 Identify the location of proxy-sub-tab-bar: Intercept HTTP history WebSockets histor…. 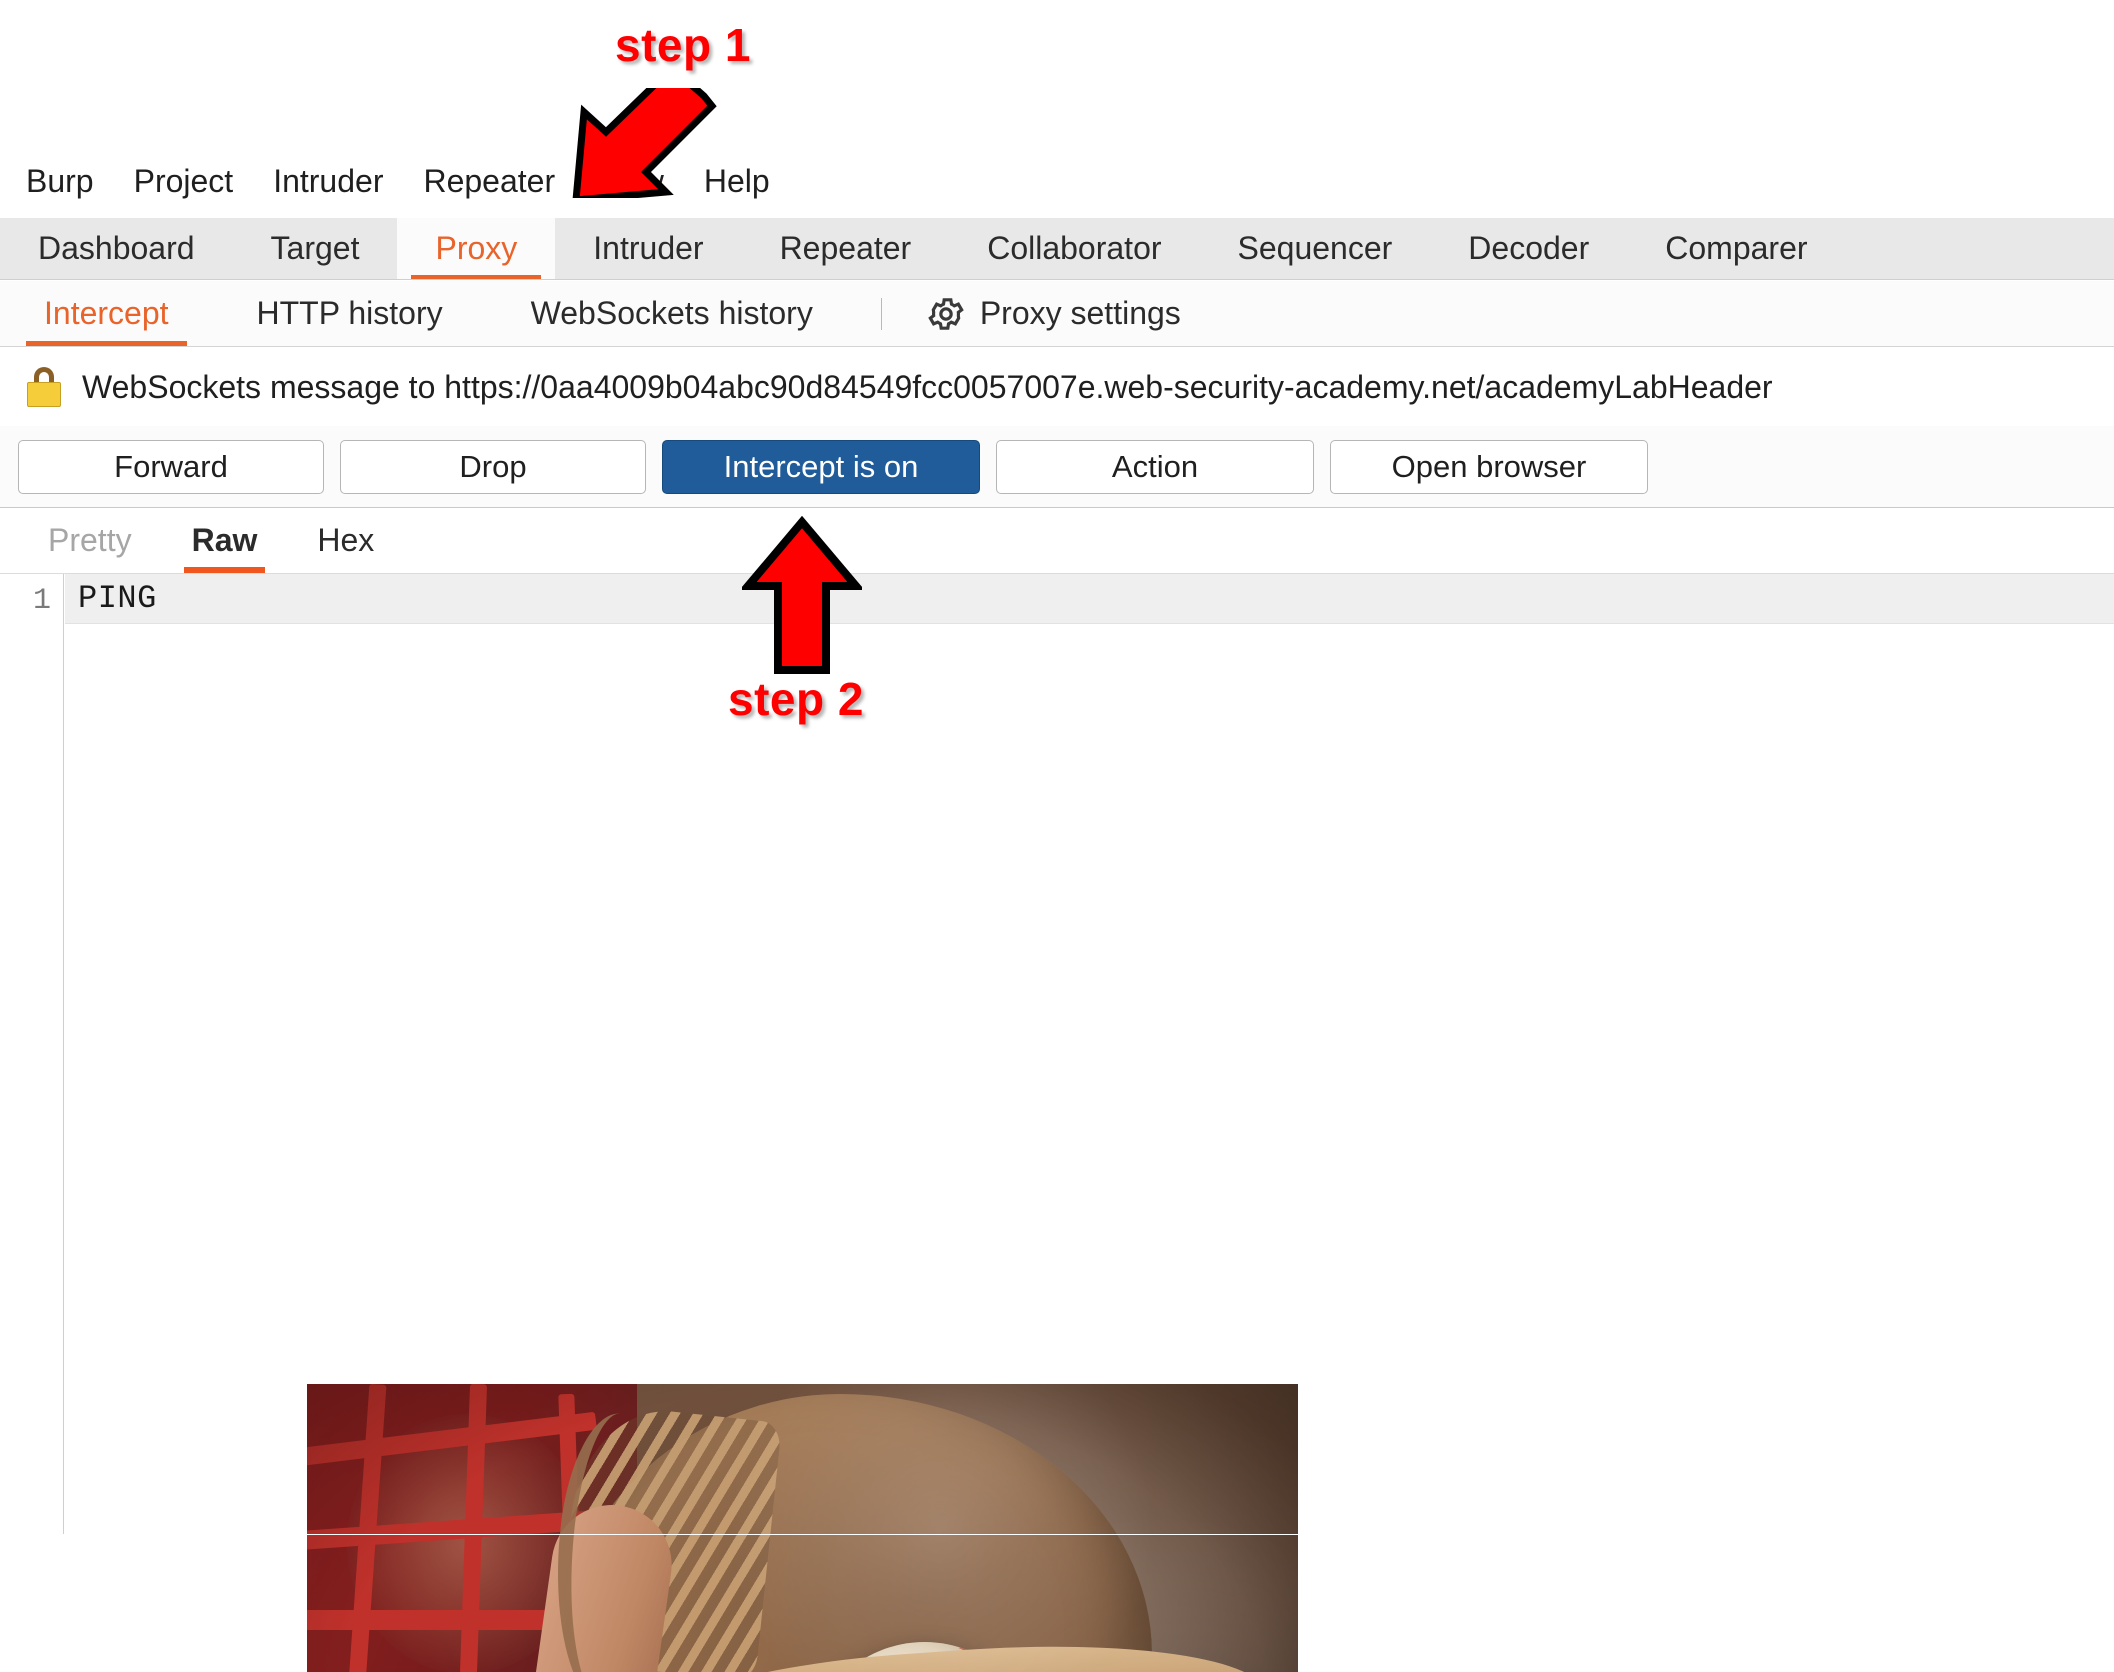
(1057, 314).